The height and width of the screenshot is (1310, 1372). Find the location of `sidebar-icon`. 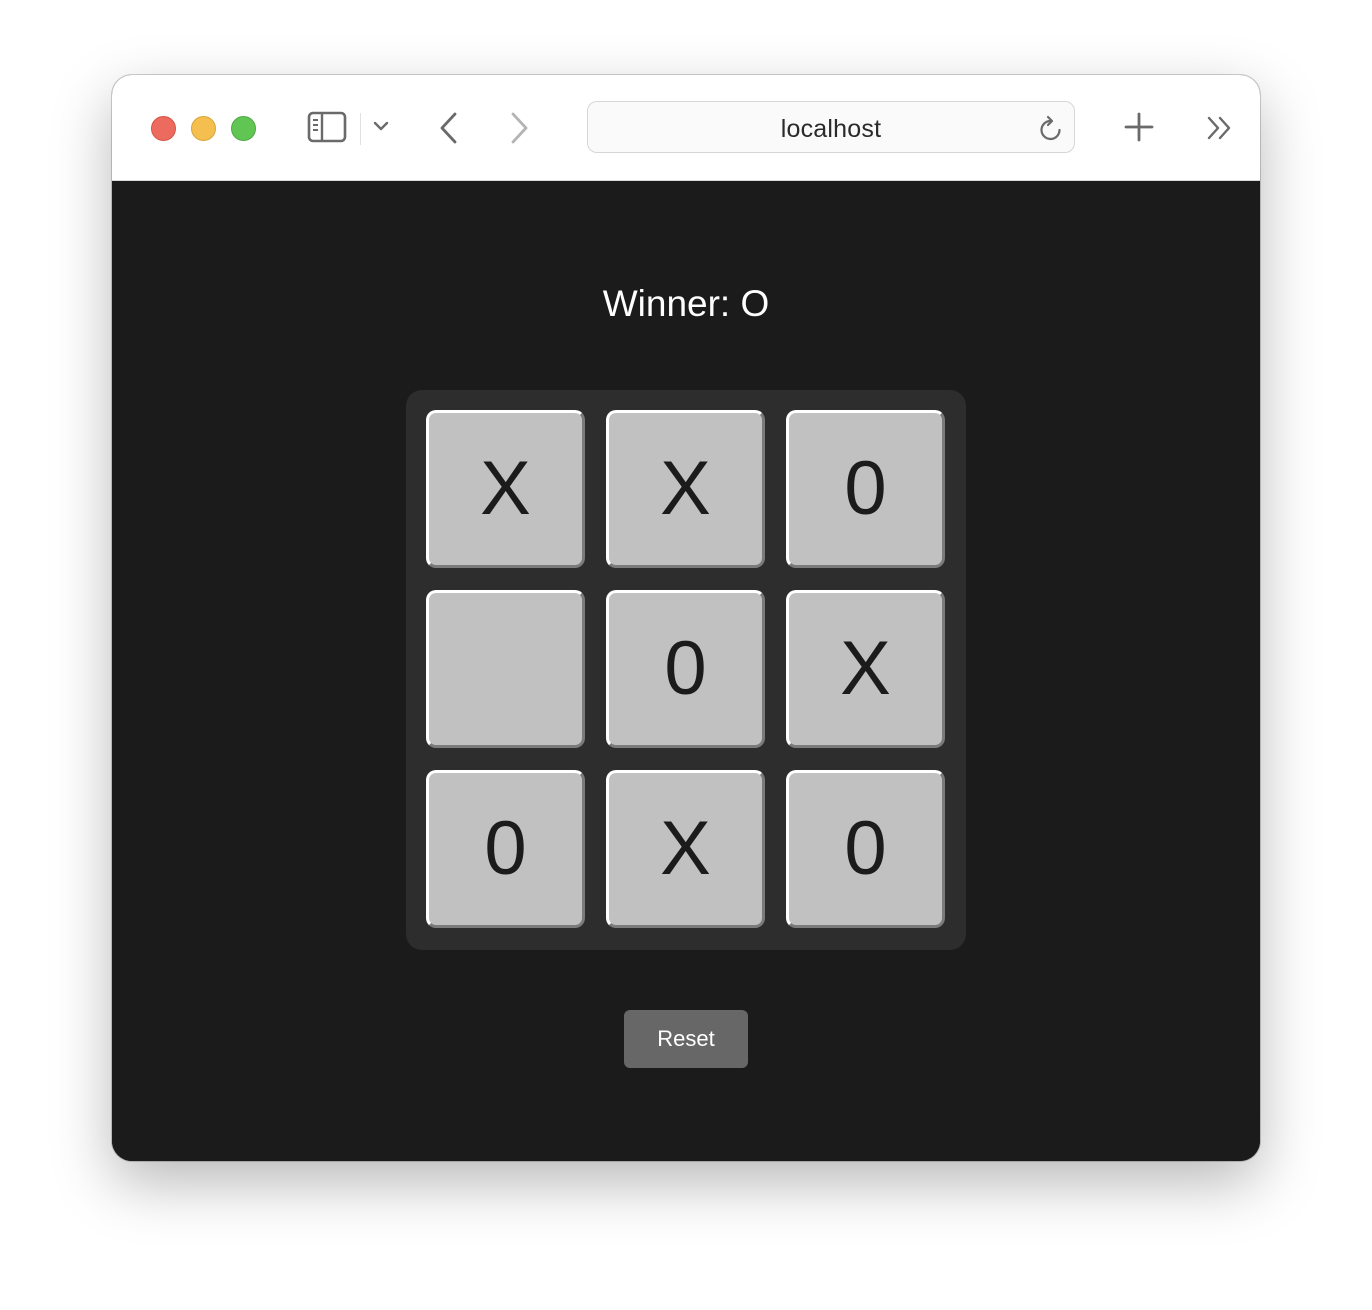

sidebar-icon is located at coordinates (327, 127).